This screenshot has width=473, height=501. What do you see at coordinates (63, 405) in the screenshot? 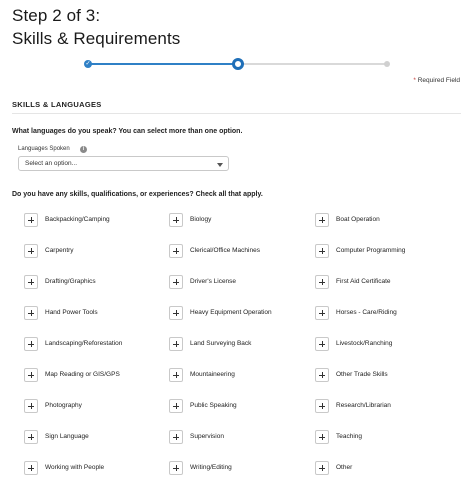
I see `skill-option-label: Photography` at bounding box center [63, 405].